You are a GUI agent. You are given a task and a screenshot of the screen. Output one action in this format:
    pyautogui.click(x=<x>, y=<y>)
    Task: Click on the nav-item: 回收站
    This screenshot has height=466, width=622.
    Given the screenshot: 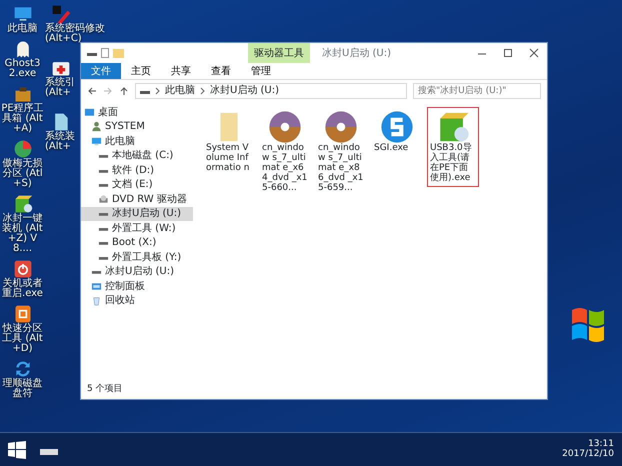 What is the action you would take?
    pyautogui.click(x=137, y=301)
    